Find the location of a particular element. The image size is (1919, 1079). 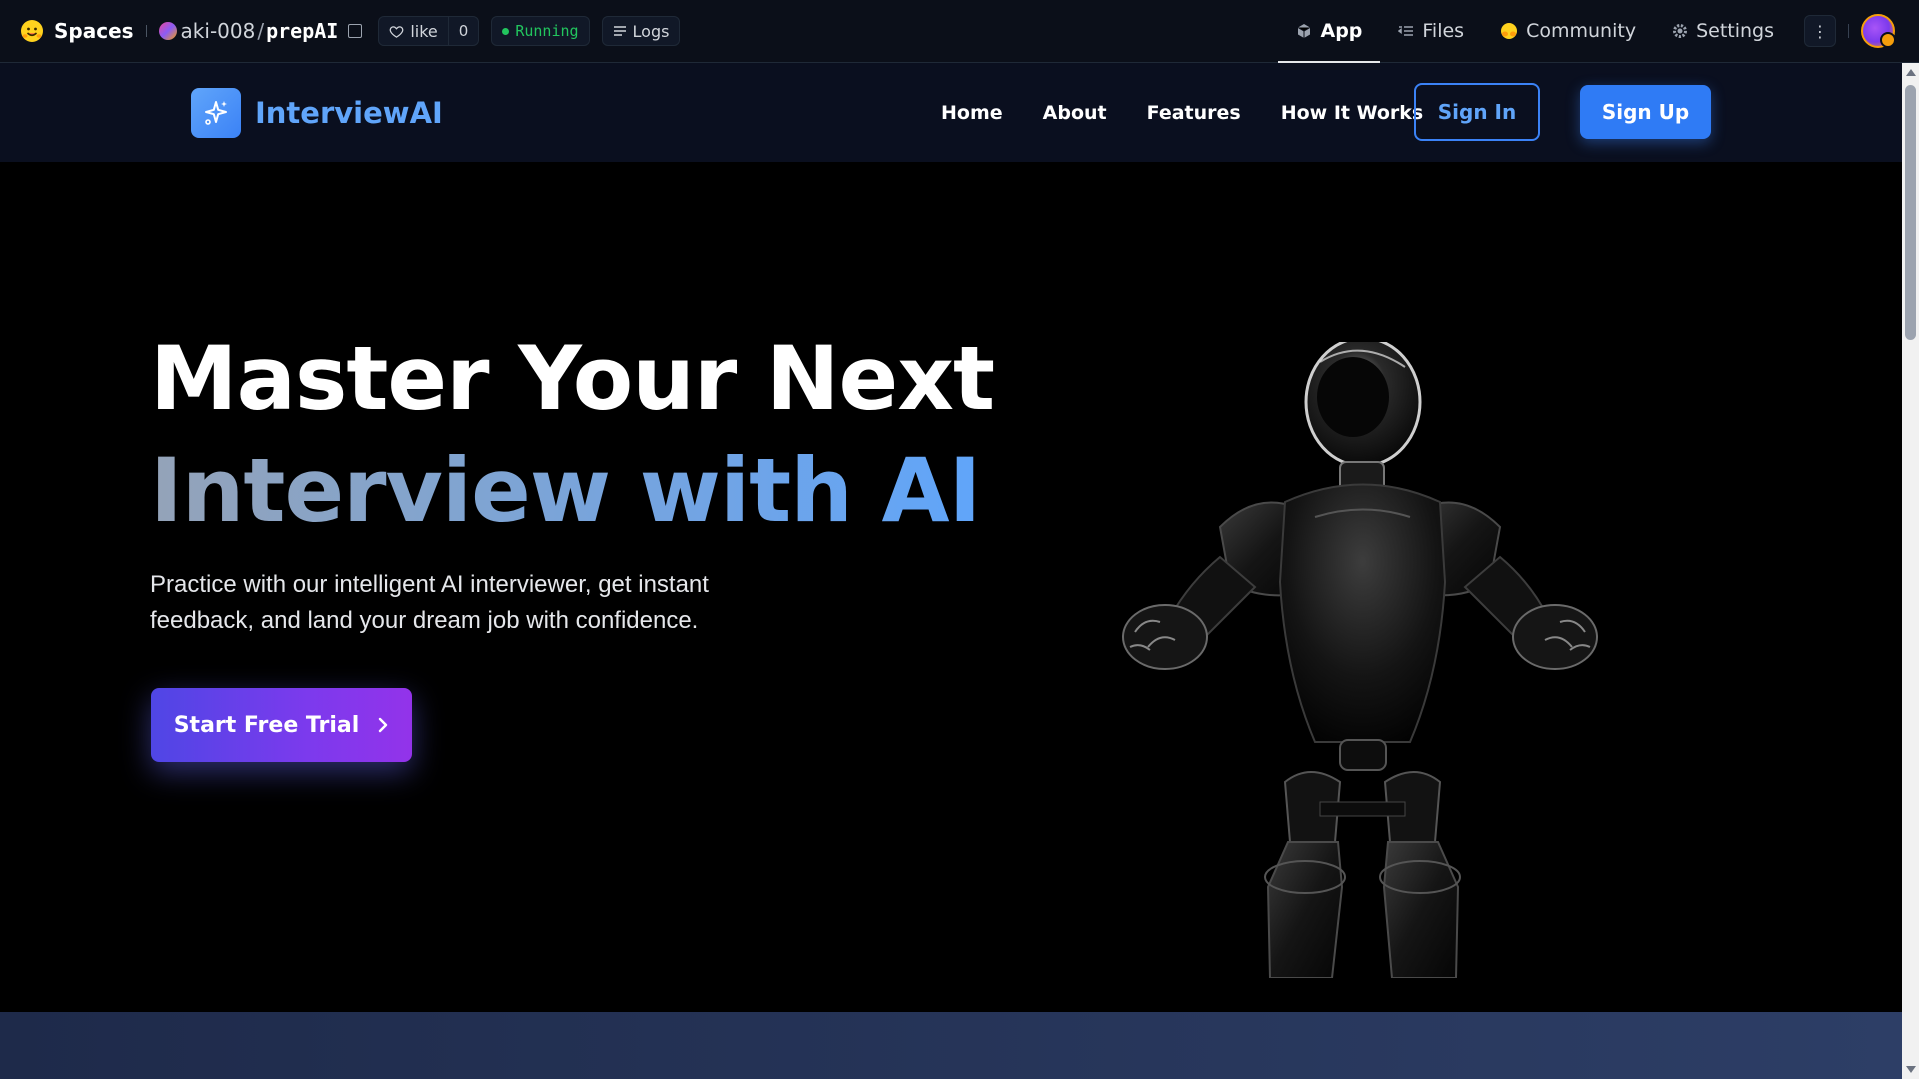

sign-up-button: Sign Up is located at coordinates (1645, 112).